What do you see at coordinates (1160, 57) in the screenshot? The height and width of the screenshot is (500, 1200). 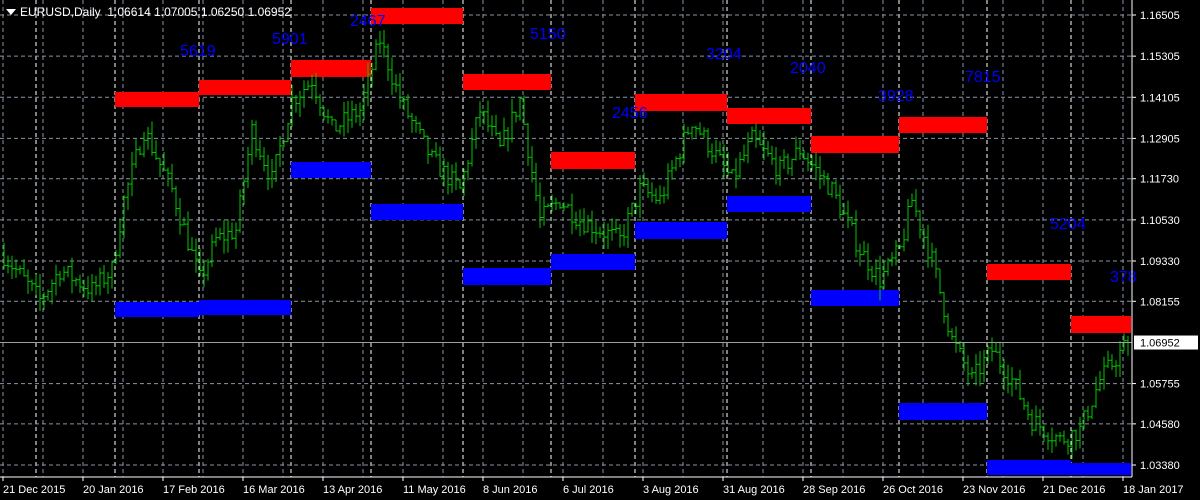 I see `price-tick-label: 1.15305` at bounding box center [1160, 57].